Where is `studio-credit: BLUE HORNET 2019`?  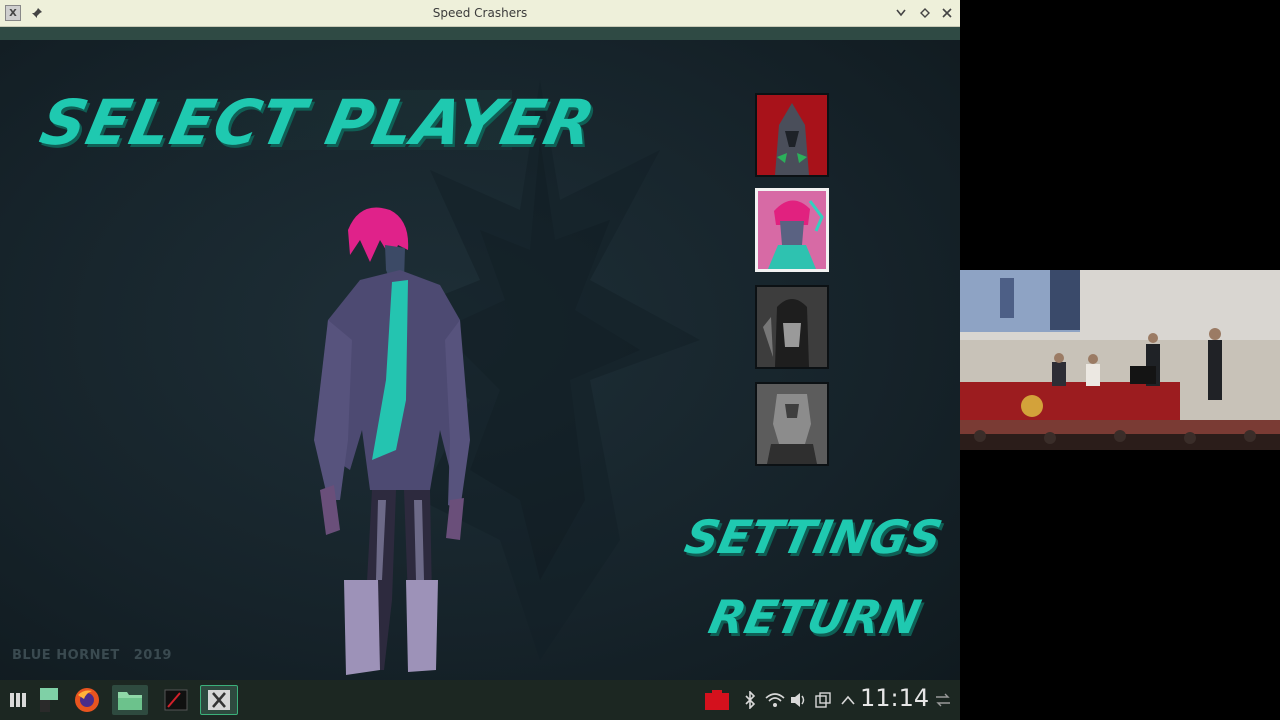 studio-credit: BLUE HORNET 2019 is located at coordinates (92, 655).